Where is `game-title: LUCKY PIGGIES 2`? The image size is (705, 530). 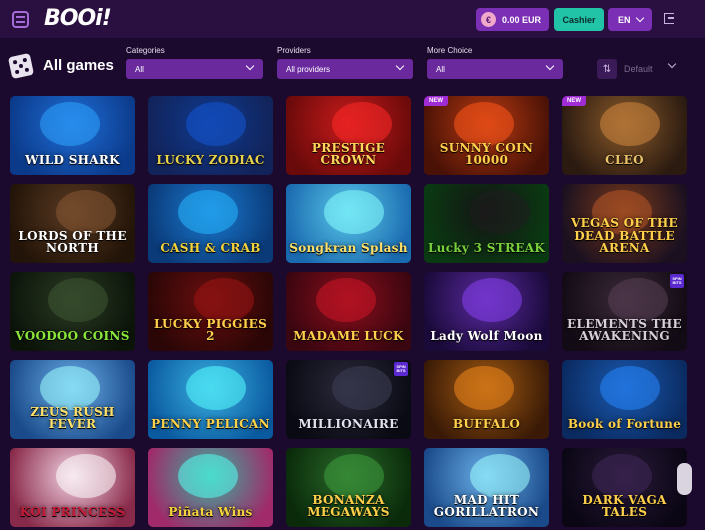 game-title: LUCKY PIGGIES 2 is located at coordinates (210, 330).